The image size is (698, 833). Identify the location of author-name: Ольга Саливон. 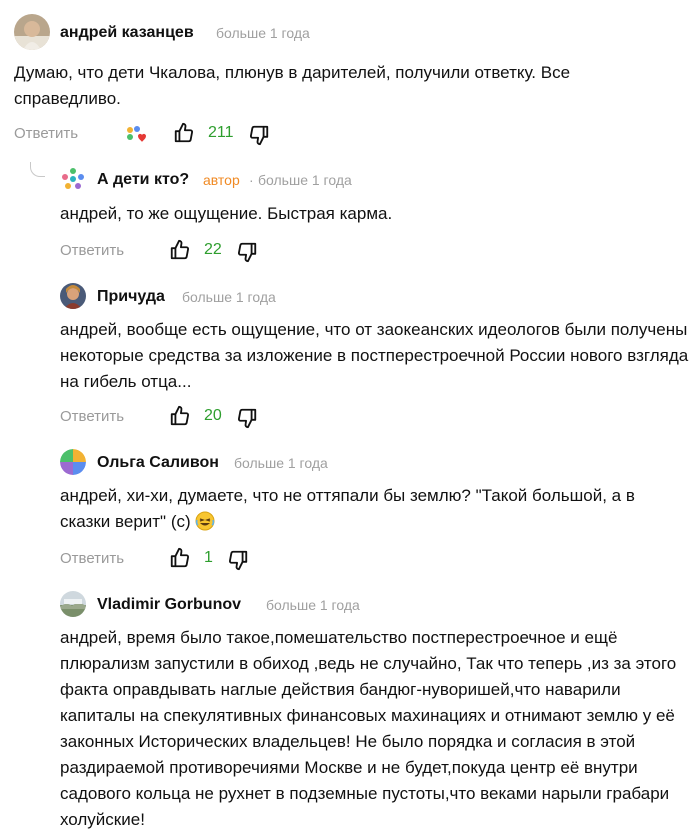
(158, 463).